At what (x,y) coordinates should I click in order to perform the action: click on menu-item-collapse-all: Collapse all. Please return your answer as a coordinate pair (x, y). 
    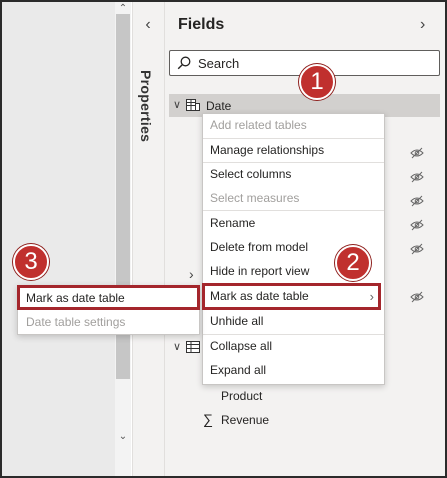
    Looking at the image, I should click on (293, 346).